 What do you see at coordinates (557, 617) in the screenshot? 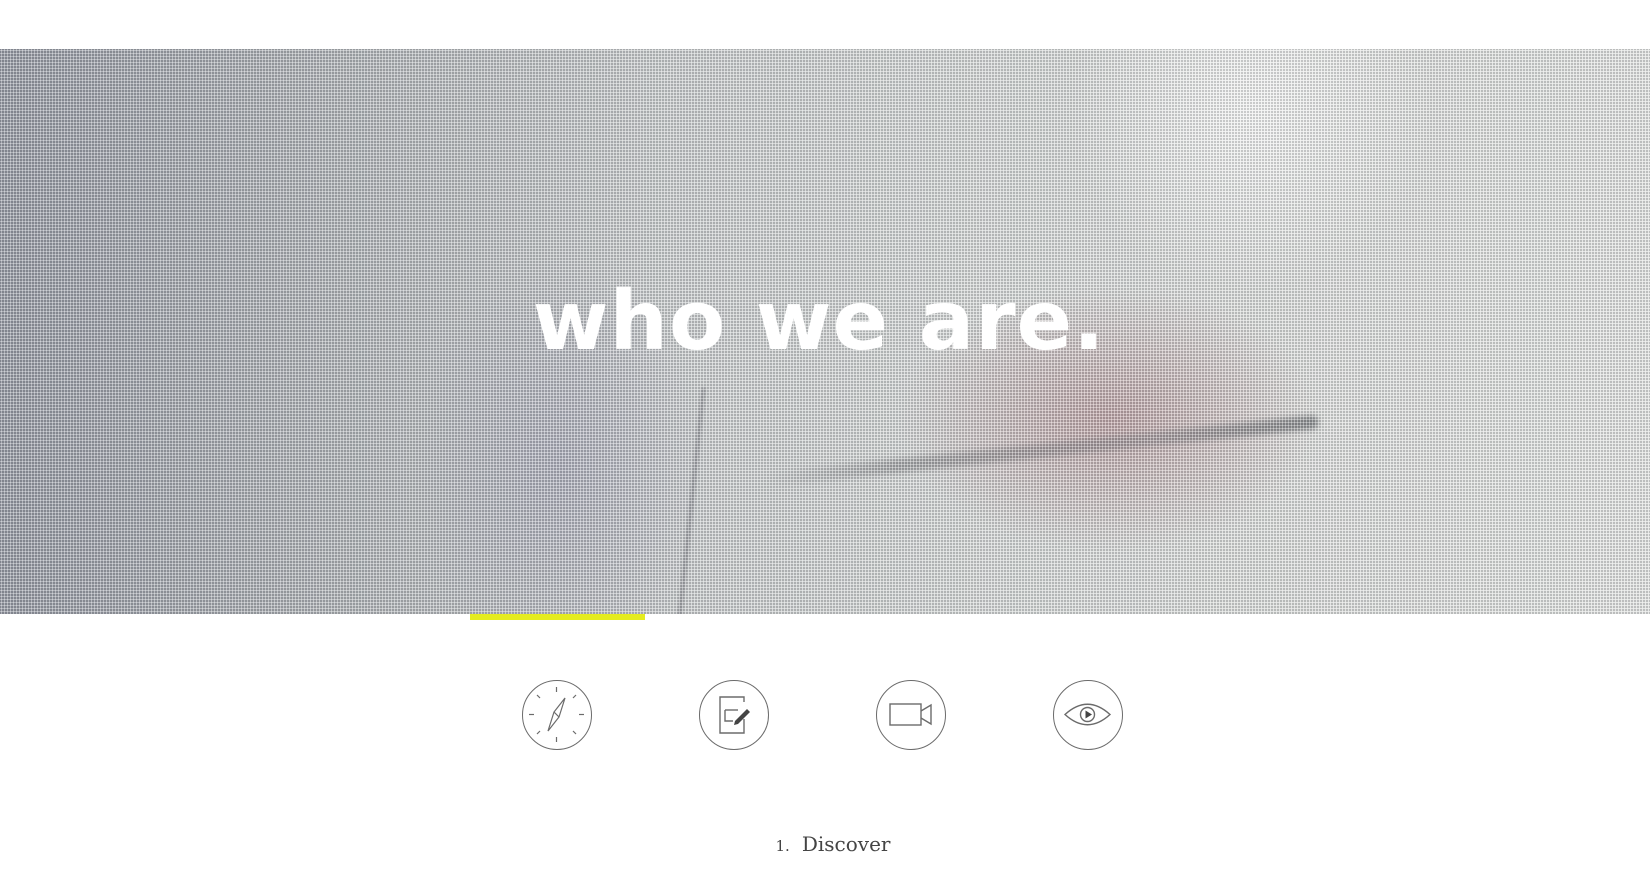
I see `active-tab-indicator` at bounding box center [557, 617].